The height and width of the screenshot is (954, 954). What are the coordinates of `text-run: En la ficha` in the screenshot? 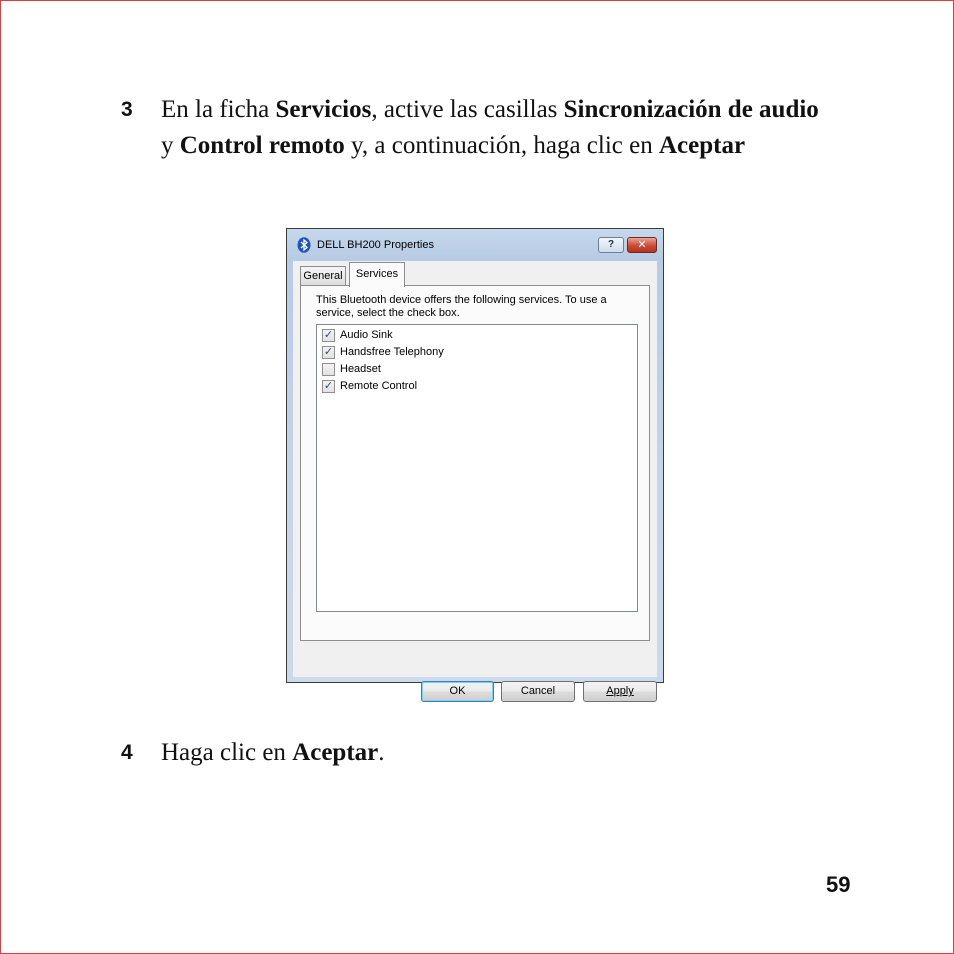 It's located at (218, 109).